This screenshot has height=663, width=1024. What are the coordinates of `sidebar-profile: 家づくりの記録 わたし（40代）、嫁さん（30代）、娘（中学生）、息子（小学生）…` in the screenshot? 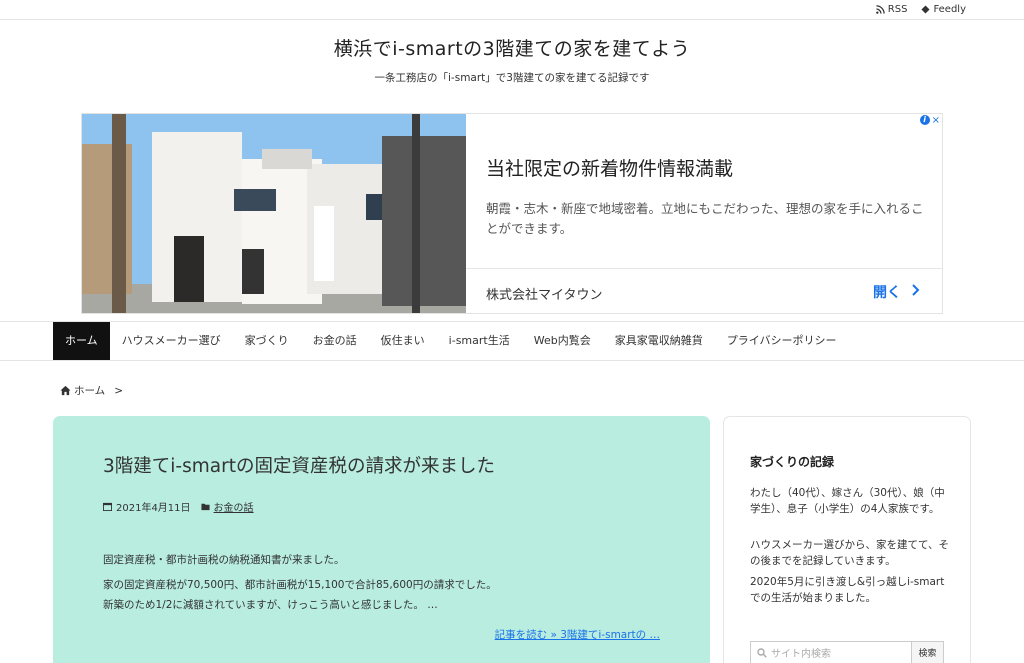 It's located at (847, 539).